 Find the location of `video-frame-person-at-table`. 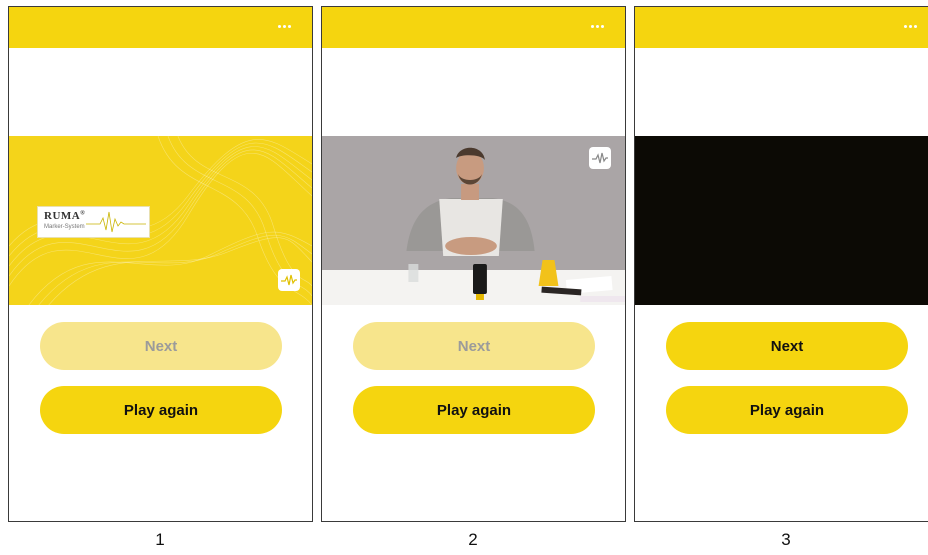

video-frame-person-at-table is located at coordinates (473, 220).